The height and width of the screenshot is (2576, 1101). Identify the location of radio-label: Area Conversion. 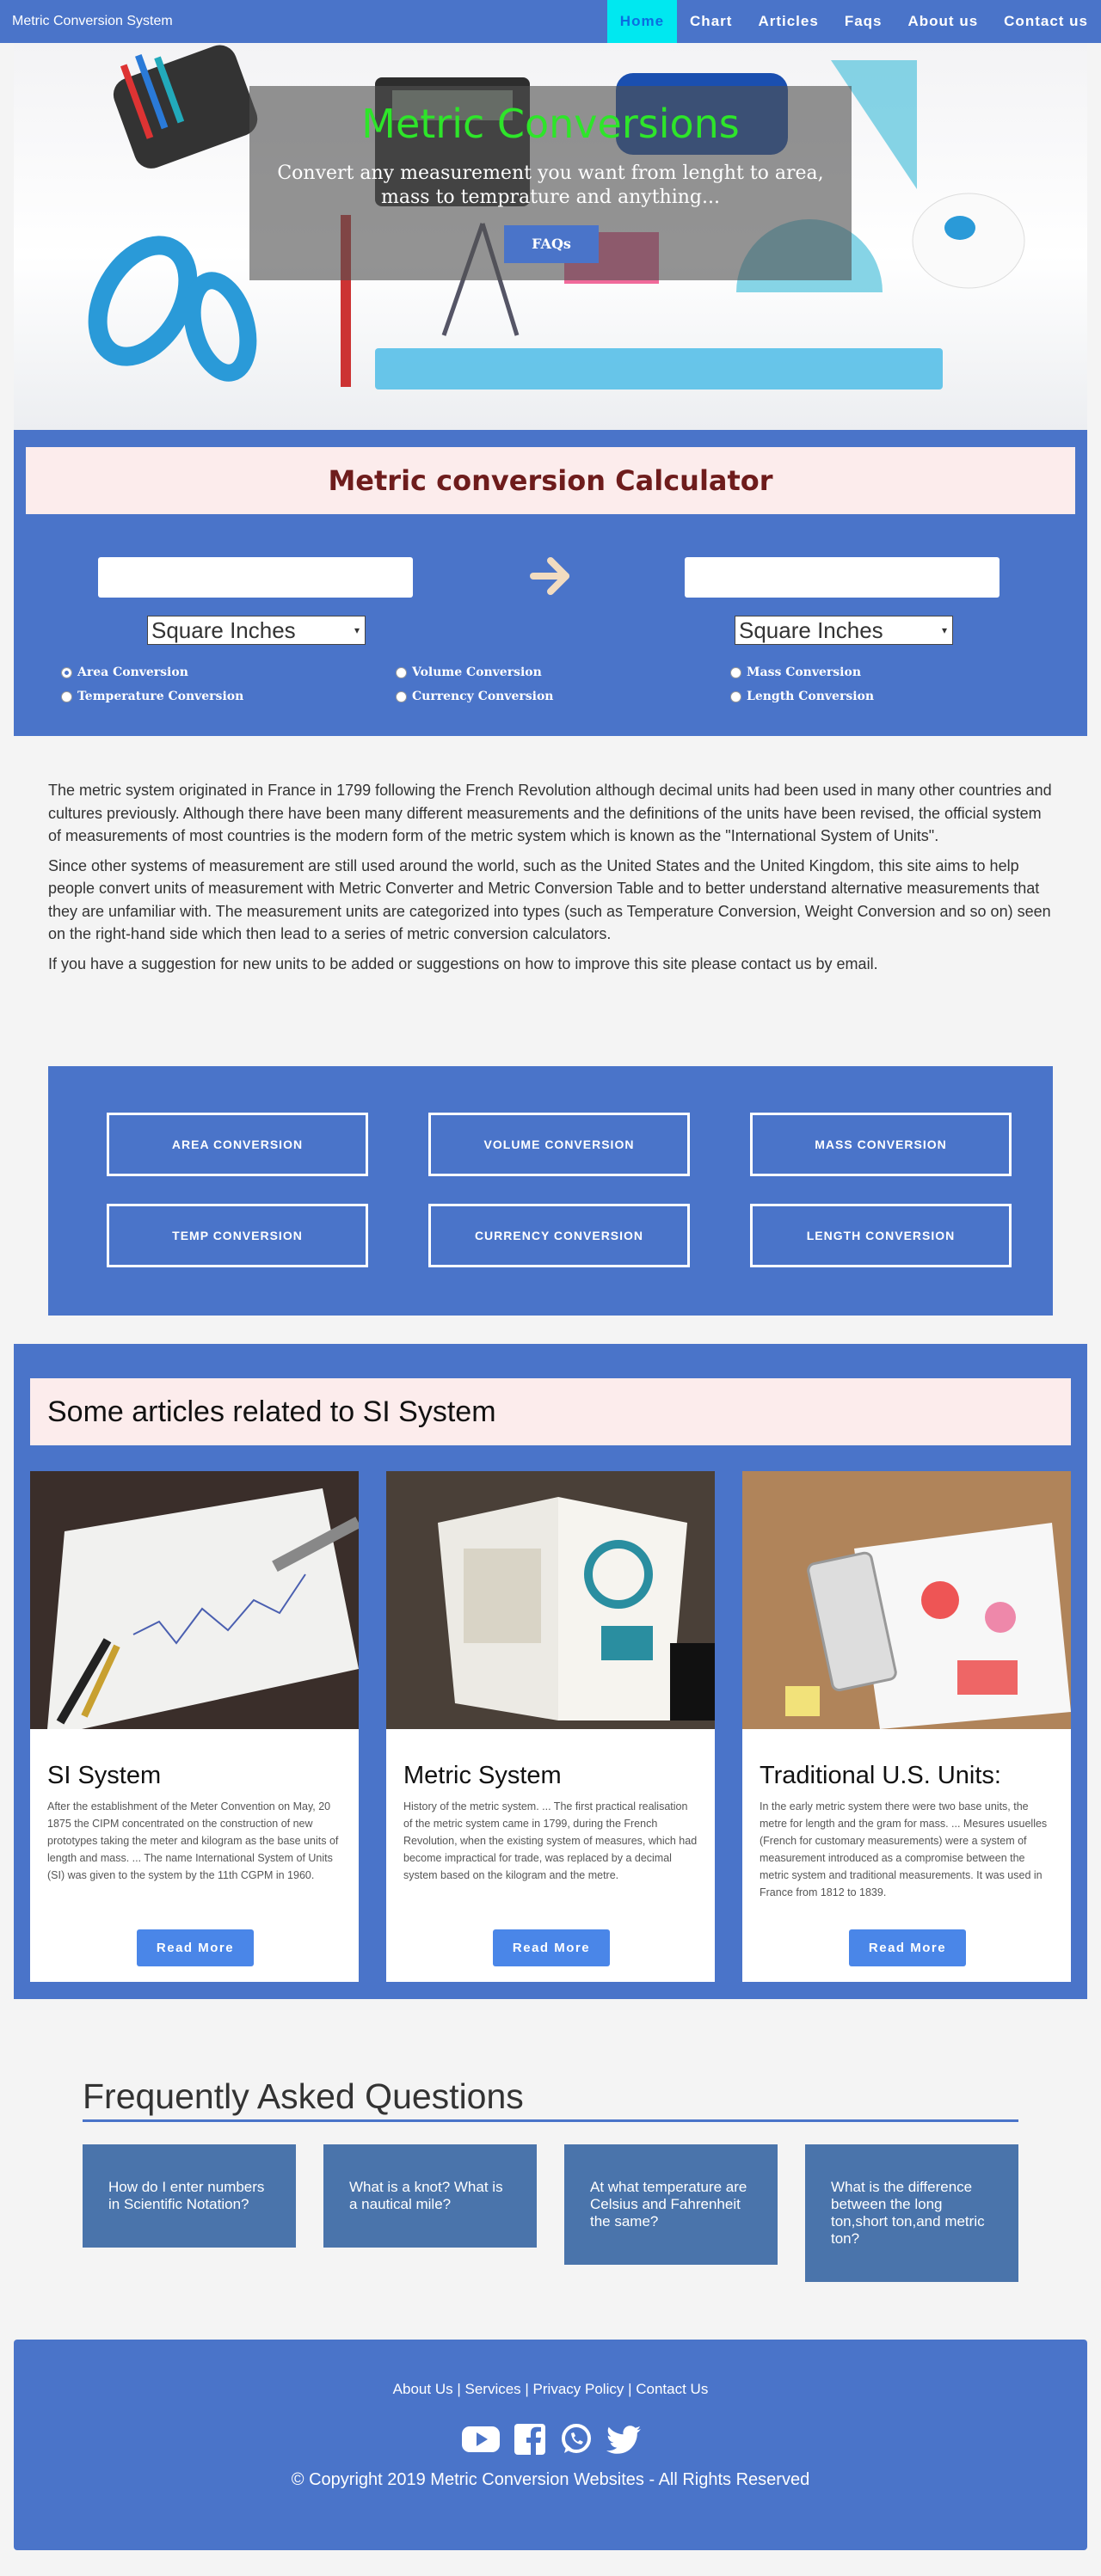
(132, 672).